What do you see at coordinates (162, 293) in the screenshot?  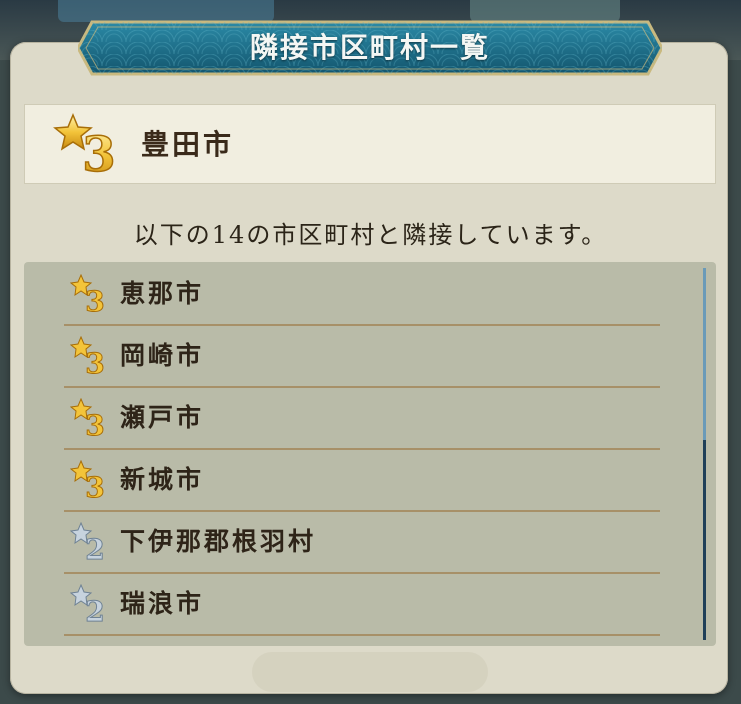 I see `list-item-name: 恵那市` at bounding box center [162, 293].